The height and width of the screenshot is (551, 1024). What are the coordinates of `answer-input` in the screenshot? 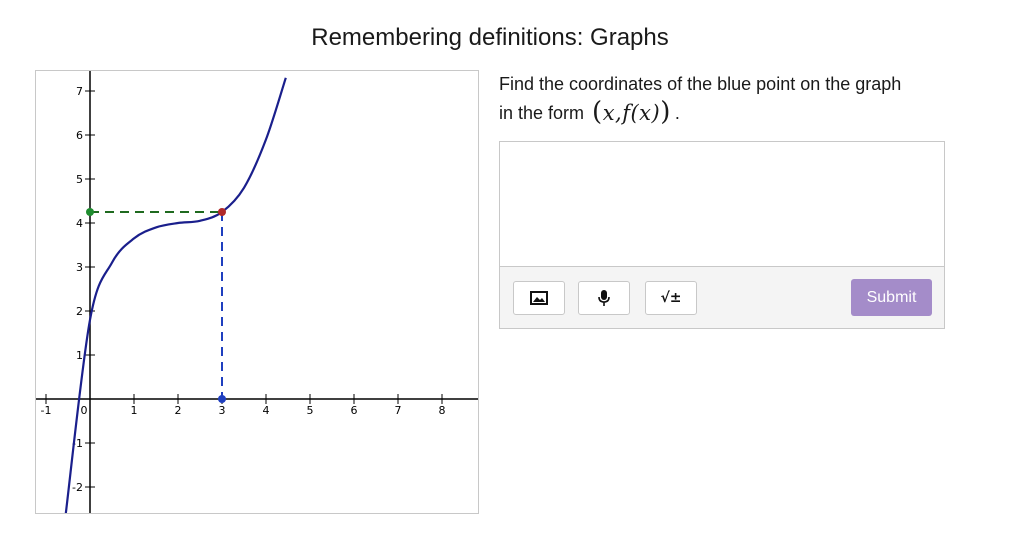 It's located at (722, 204).